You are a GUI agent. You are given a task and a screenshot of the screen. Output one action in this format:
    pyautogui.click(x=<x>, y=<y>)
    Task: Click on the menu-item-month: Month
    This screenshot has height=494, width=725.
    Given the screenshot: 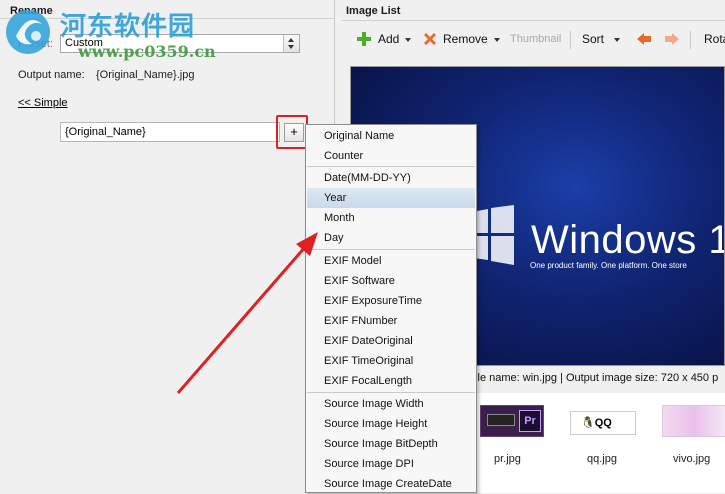 What is the action you would take?
    pyautogui.click(x=391, y=218)
    